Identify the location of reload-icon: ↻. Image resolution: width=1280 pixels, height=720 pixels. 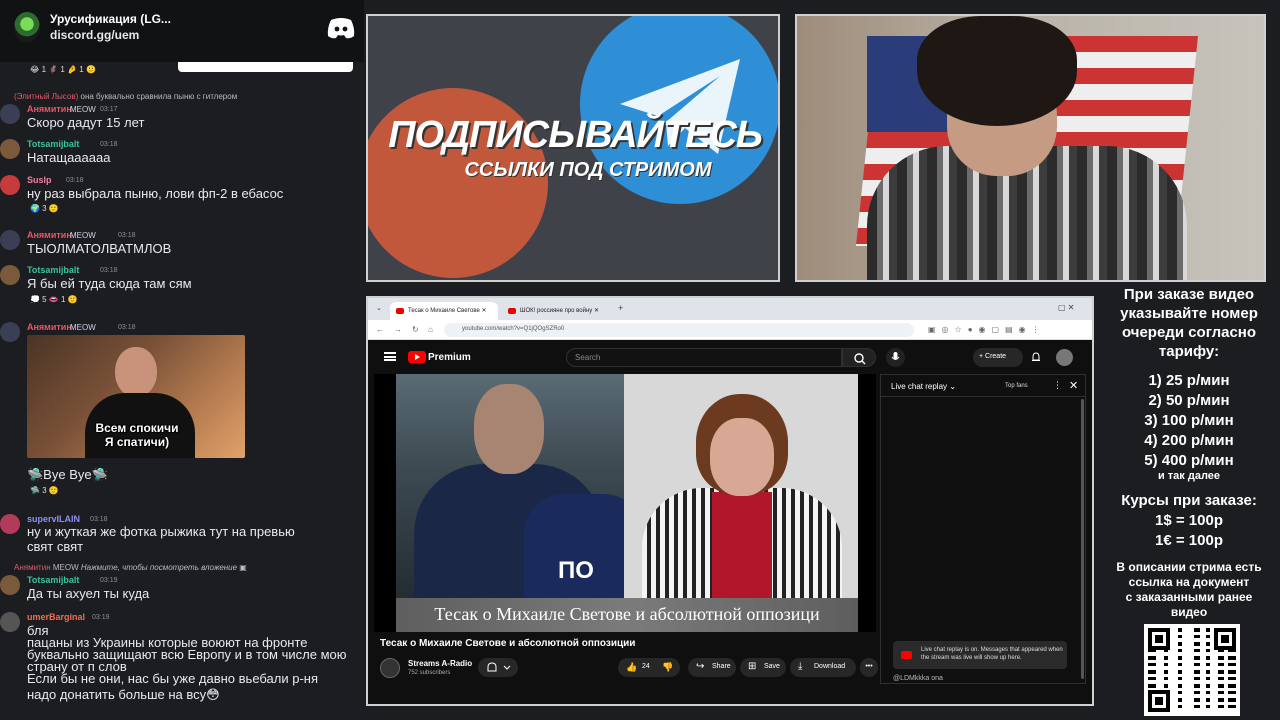
(415, 329).